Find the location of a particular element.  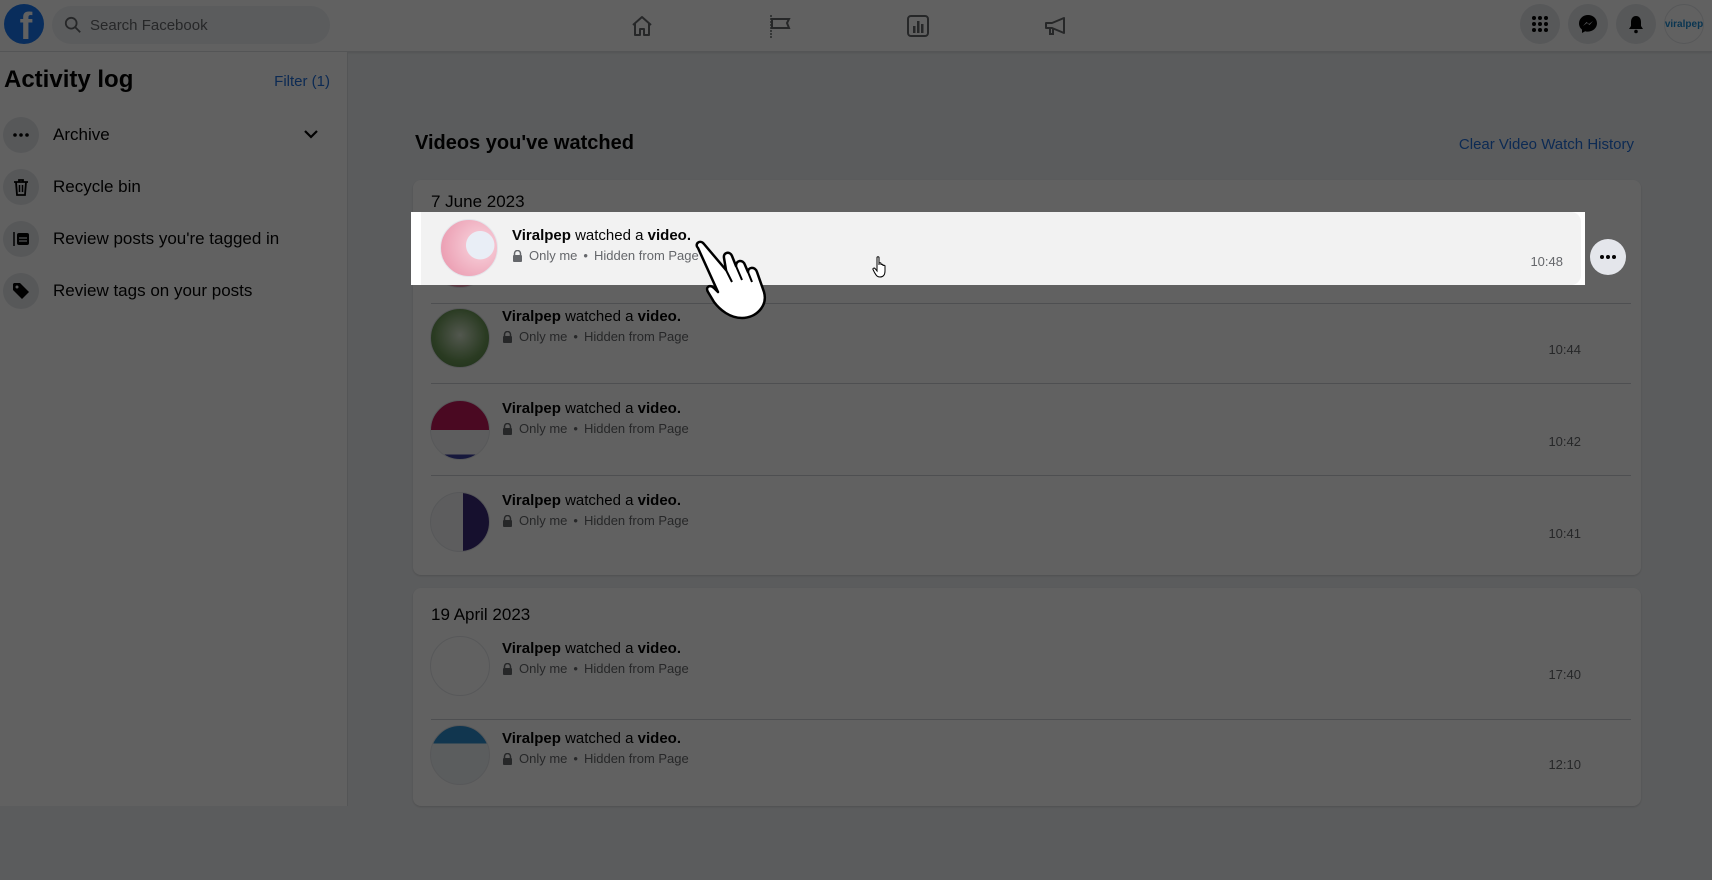

facebook-logo: f is located at coordinates (24, 24).